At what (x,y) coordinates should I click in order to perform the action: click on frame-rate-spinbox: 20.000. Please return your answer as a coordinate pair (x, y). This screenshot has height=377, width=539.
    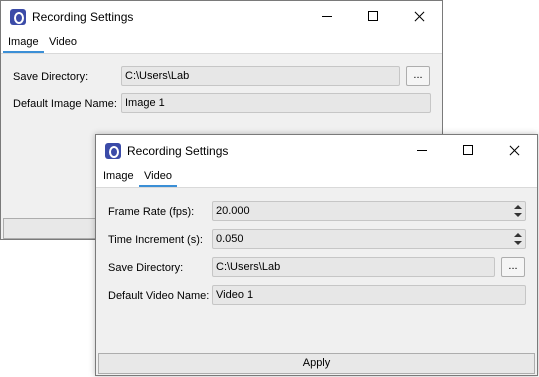
    Looking at the image, I should click on (369, 211).